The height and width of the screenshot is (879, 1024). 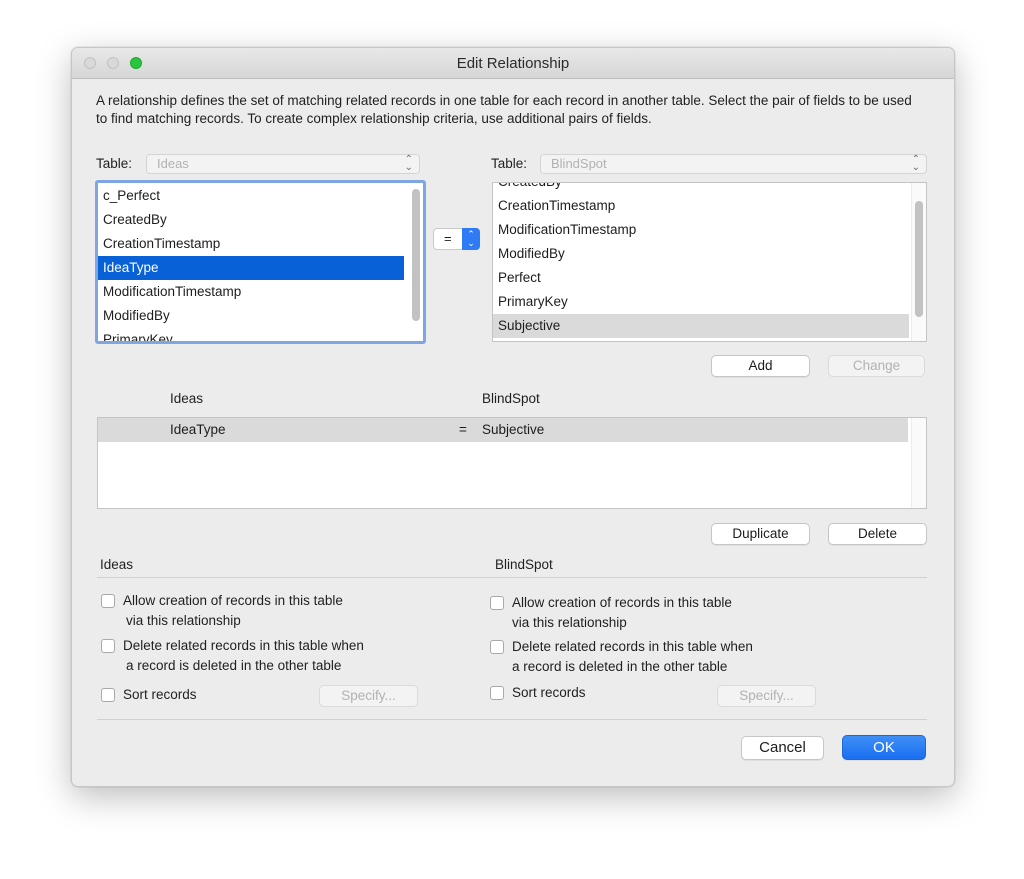 I want to click on operator-stepper-icon: ⌃ ⌄, so click(x=471, y=239).